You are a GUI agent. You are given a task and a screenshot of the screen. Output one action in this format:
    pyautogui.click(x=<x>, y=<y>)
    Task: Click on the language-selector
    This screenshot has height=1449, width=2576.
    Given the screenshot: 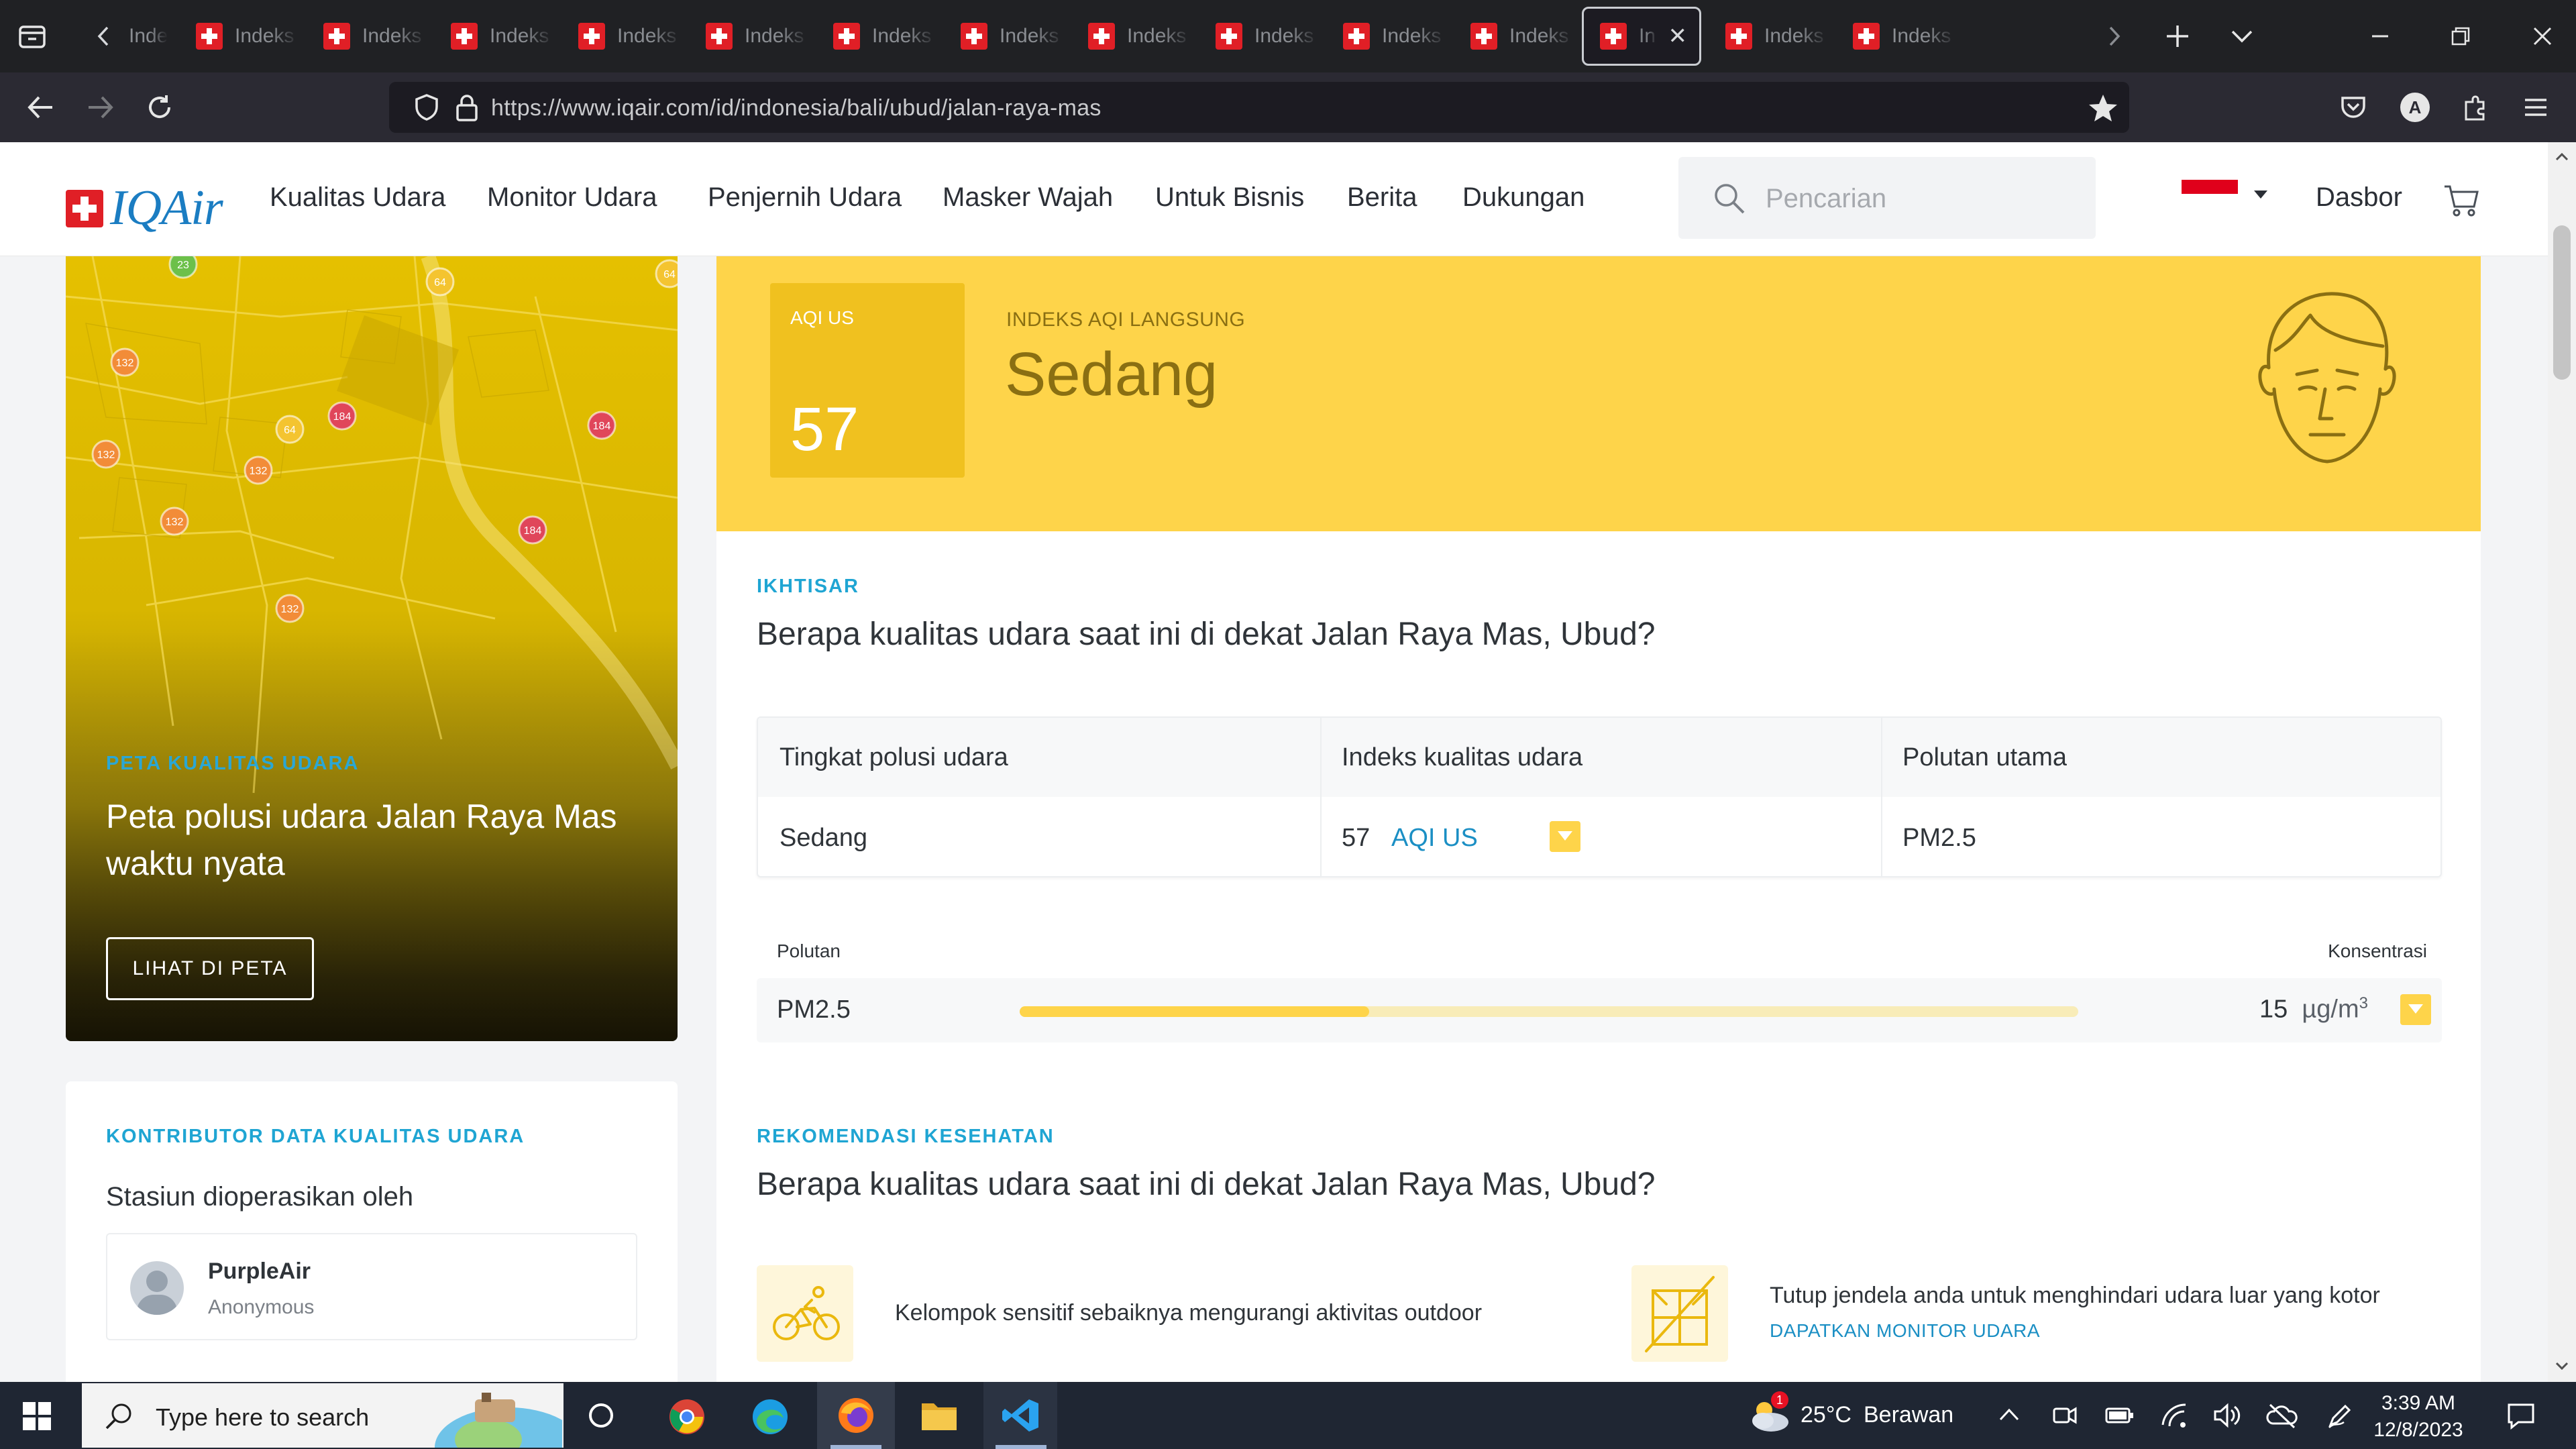 What is the action you would take?
    pyautogui.click(x=2225, y=194)
    